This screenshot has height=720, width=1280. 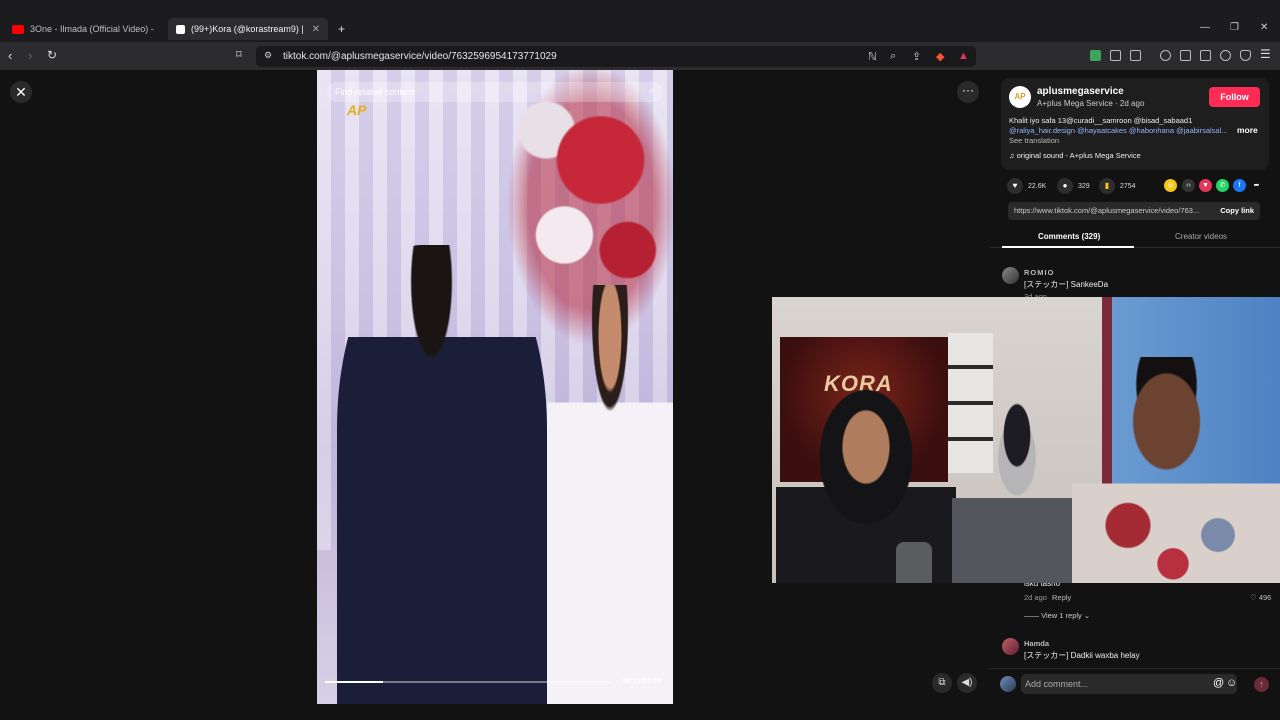 What do you see at coordinates (1205, 27) in the screenshot?
I see `minimize-icon: —` at bounding box center [1205, 27].